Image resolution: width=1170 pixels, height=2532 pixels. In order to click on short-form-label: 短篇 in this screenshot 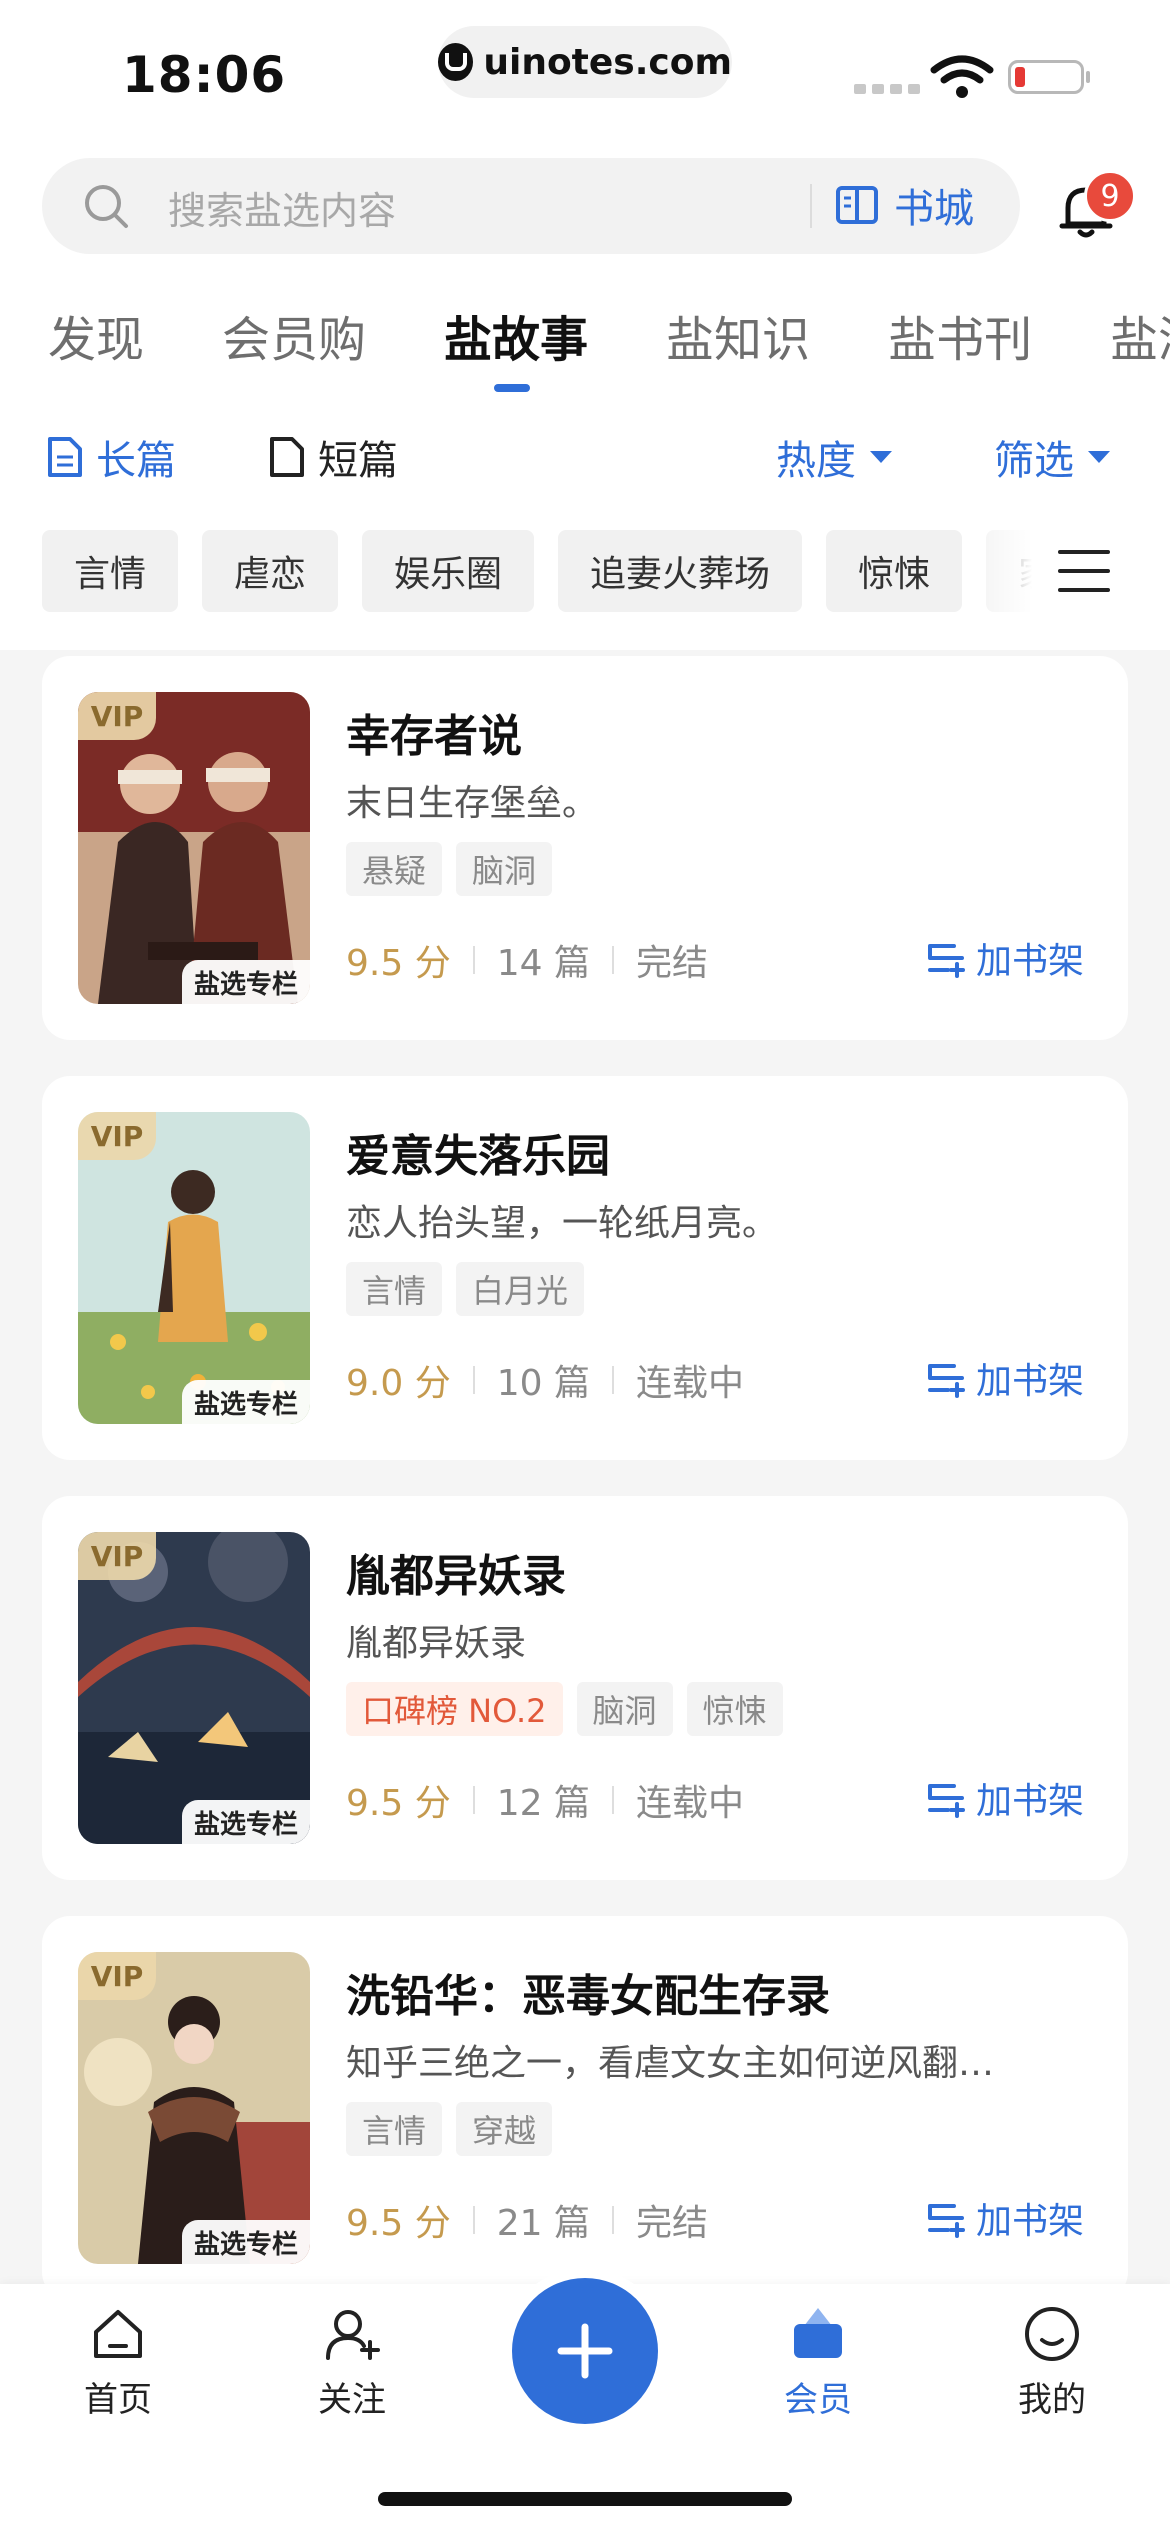, I will do `click(358, 461)`.